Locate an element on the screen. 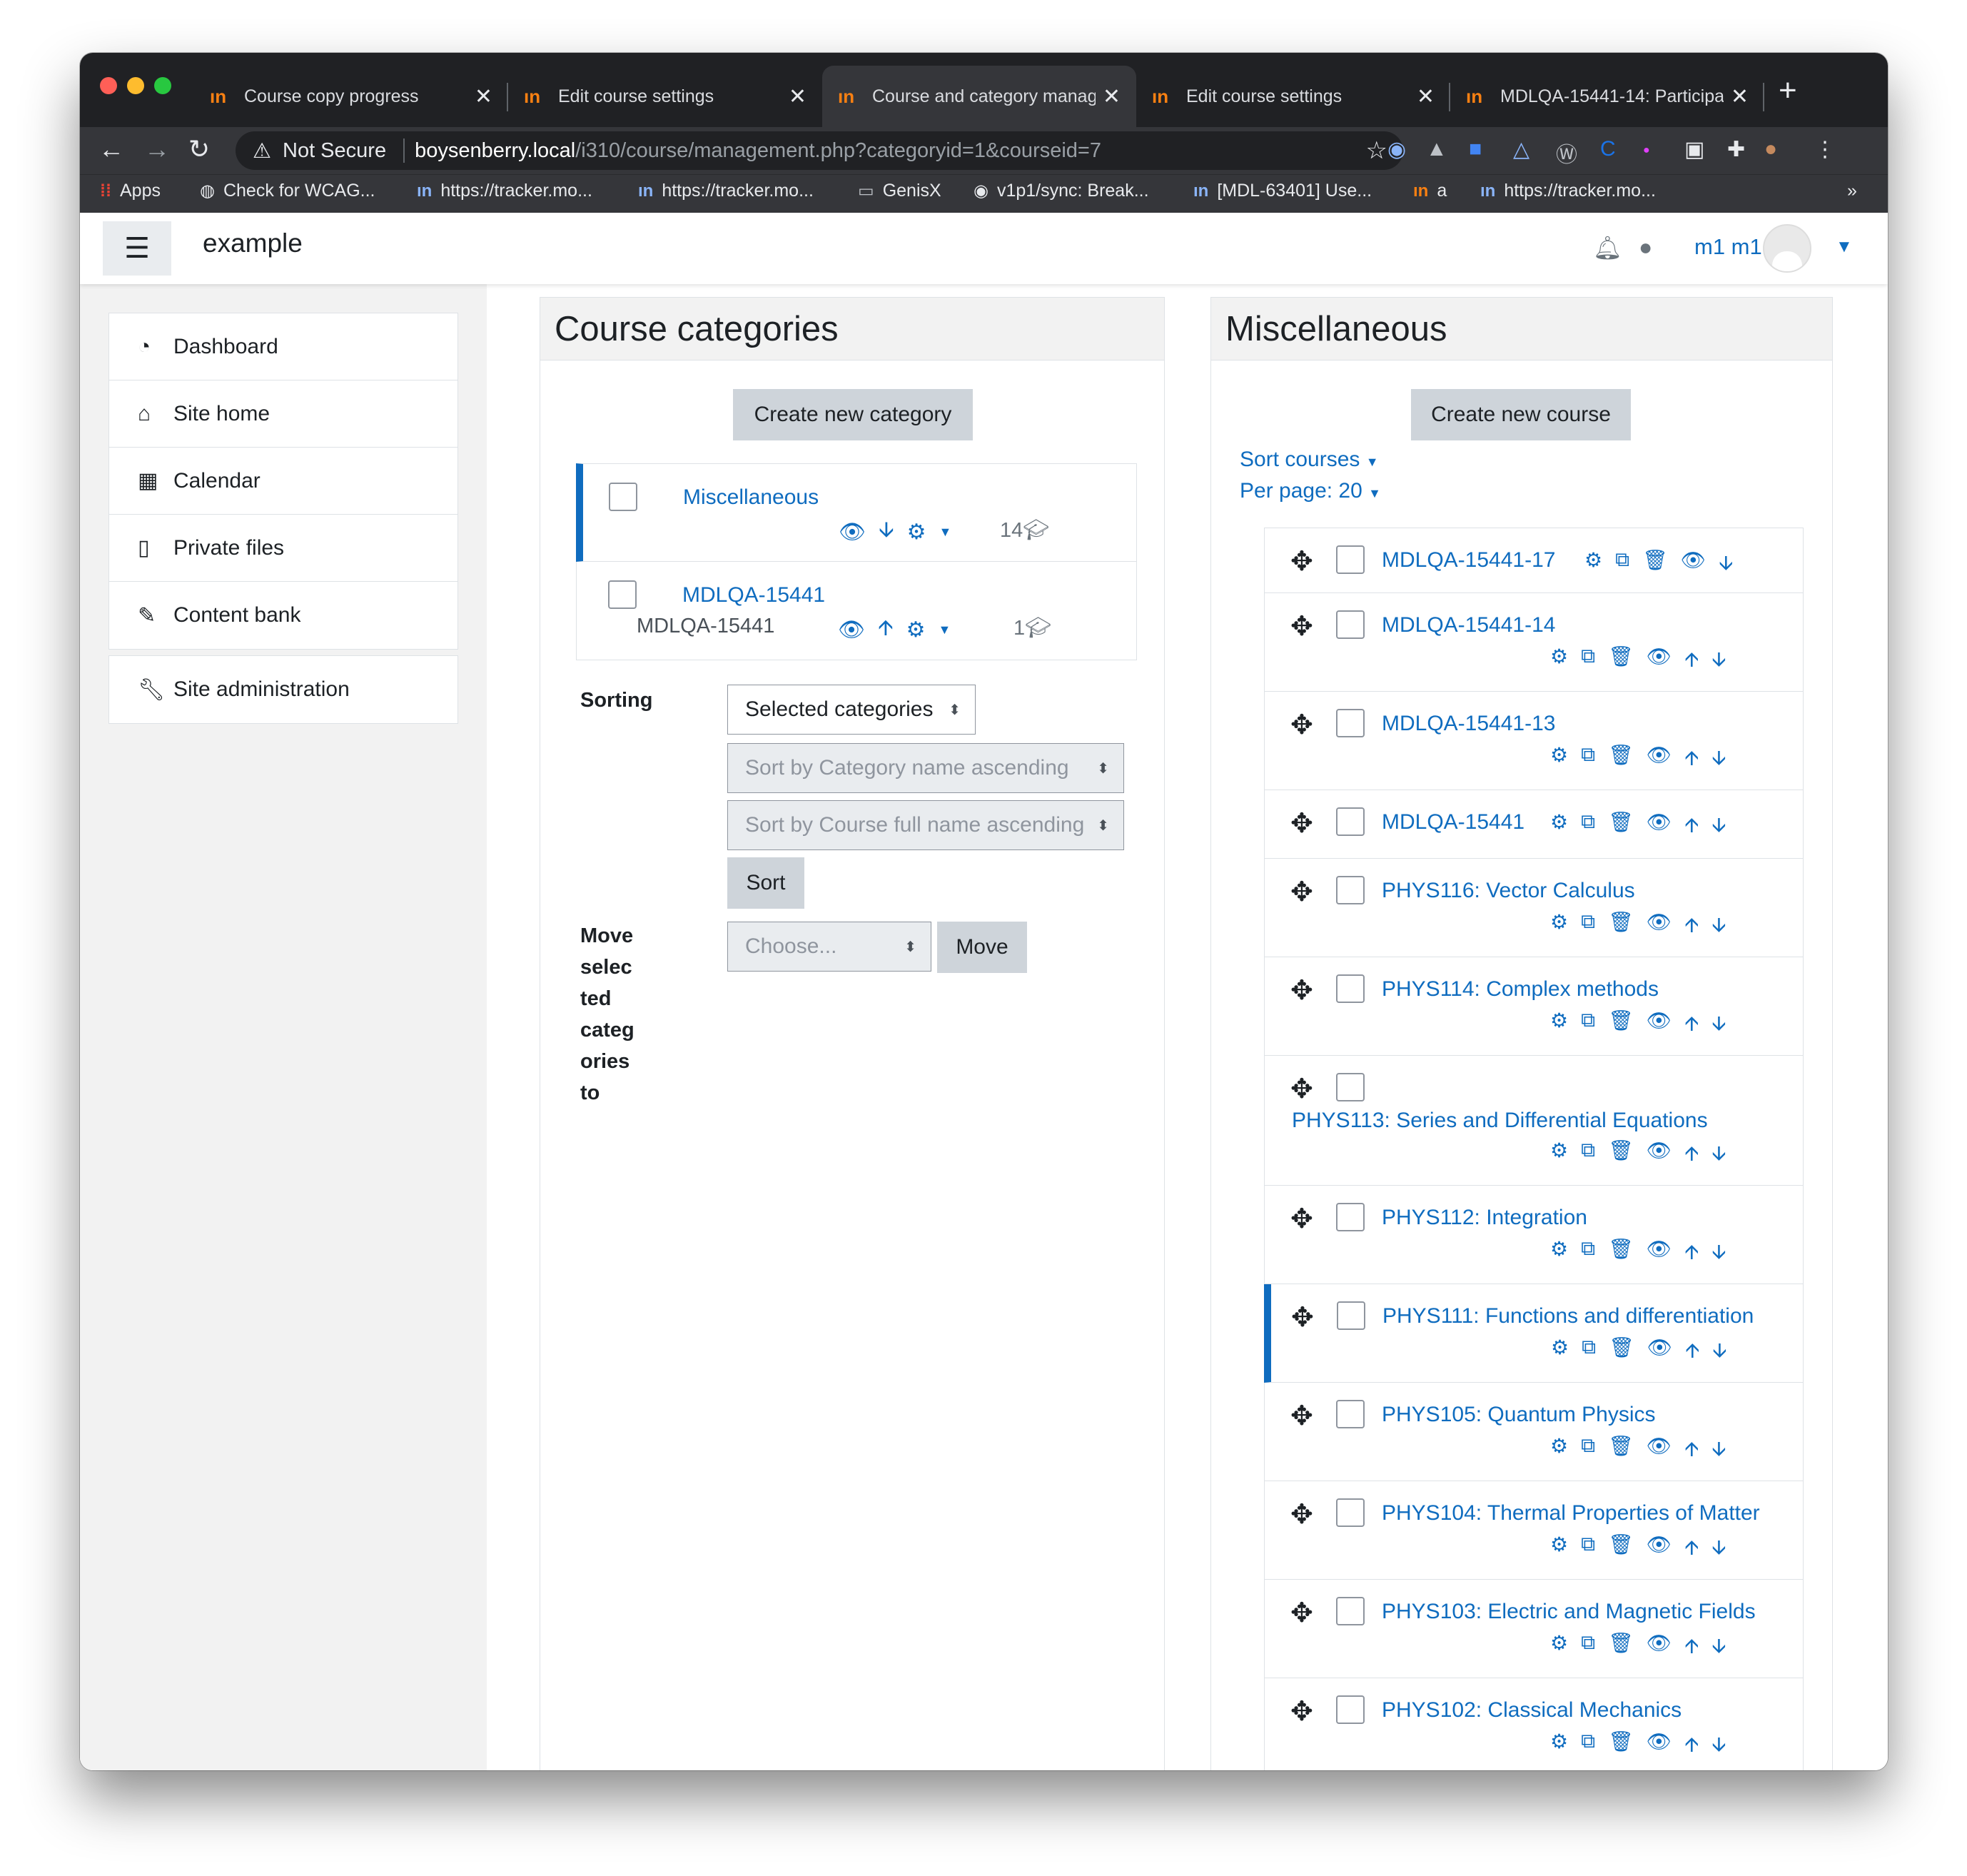 Image resolution: width=1967 pixels, height=1876 pixels. course-name: MDLQA-15441-17 is located at coordinates (1469, 561).